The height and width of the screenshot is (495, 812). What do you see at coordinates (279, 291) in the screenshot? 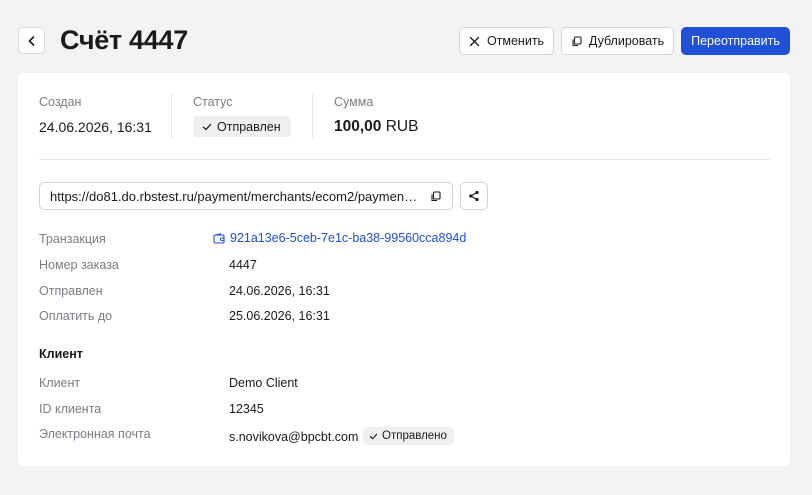
I see `sent-value: 24.06.2026, 16:31` at bounding box center [279, 291].